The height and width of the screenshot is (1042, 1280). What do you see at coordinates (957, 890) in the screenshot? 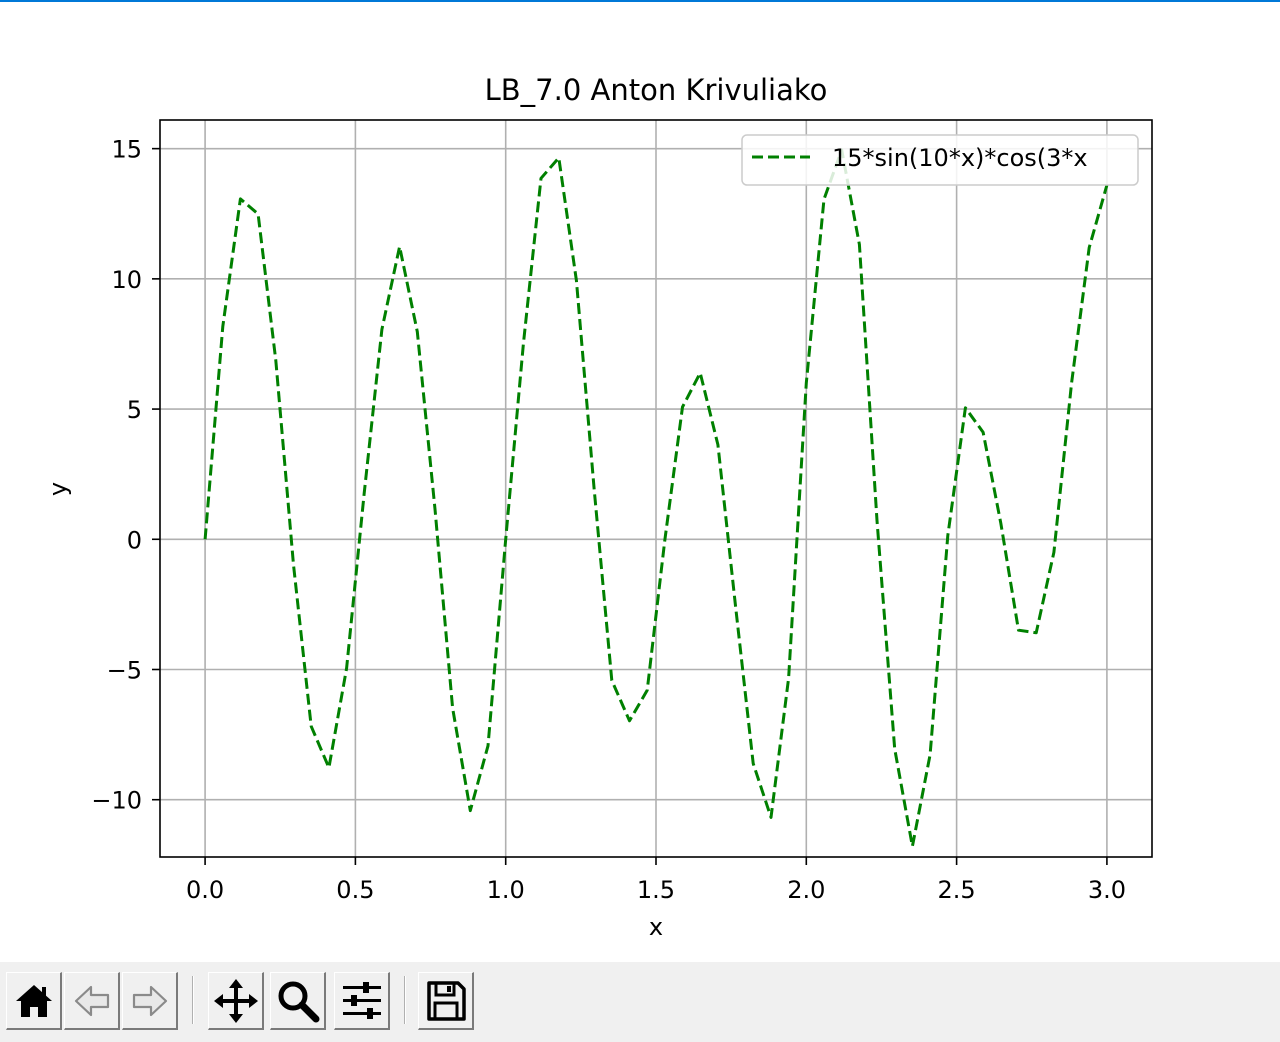
I see `x-tick-label: 2.5` at bounding box center [957, 890].